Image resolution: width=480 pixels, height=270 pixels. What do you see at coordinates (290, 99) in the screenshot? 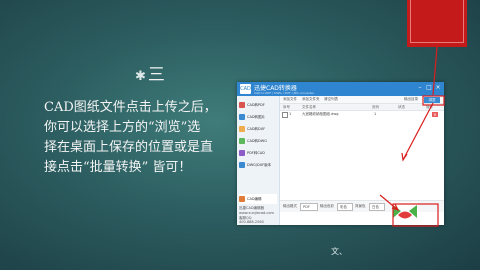
I see `add-file-button: 添加文件` at bounding box center [290, 99].